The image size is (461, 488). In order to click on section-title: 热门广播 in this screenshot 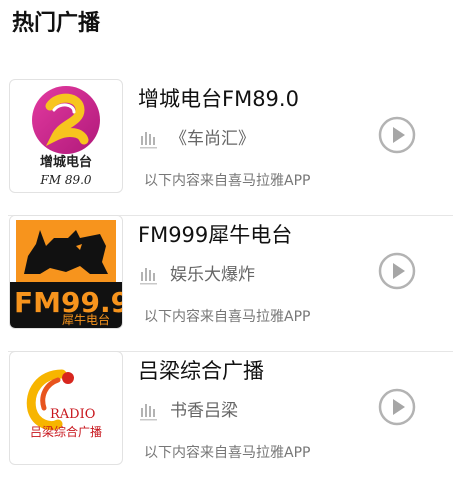, I will do `click(56, 23)`.